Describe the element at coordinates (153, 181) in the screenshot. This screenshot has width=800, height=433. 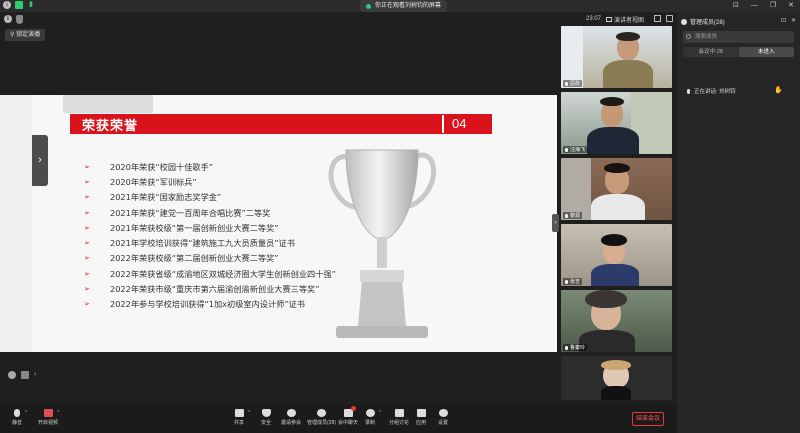
I see `honor-text: 2020年荣获“军训标兵”` at that location.